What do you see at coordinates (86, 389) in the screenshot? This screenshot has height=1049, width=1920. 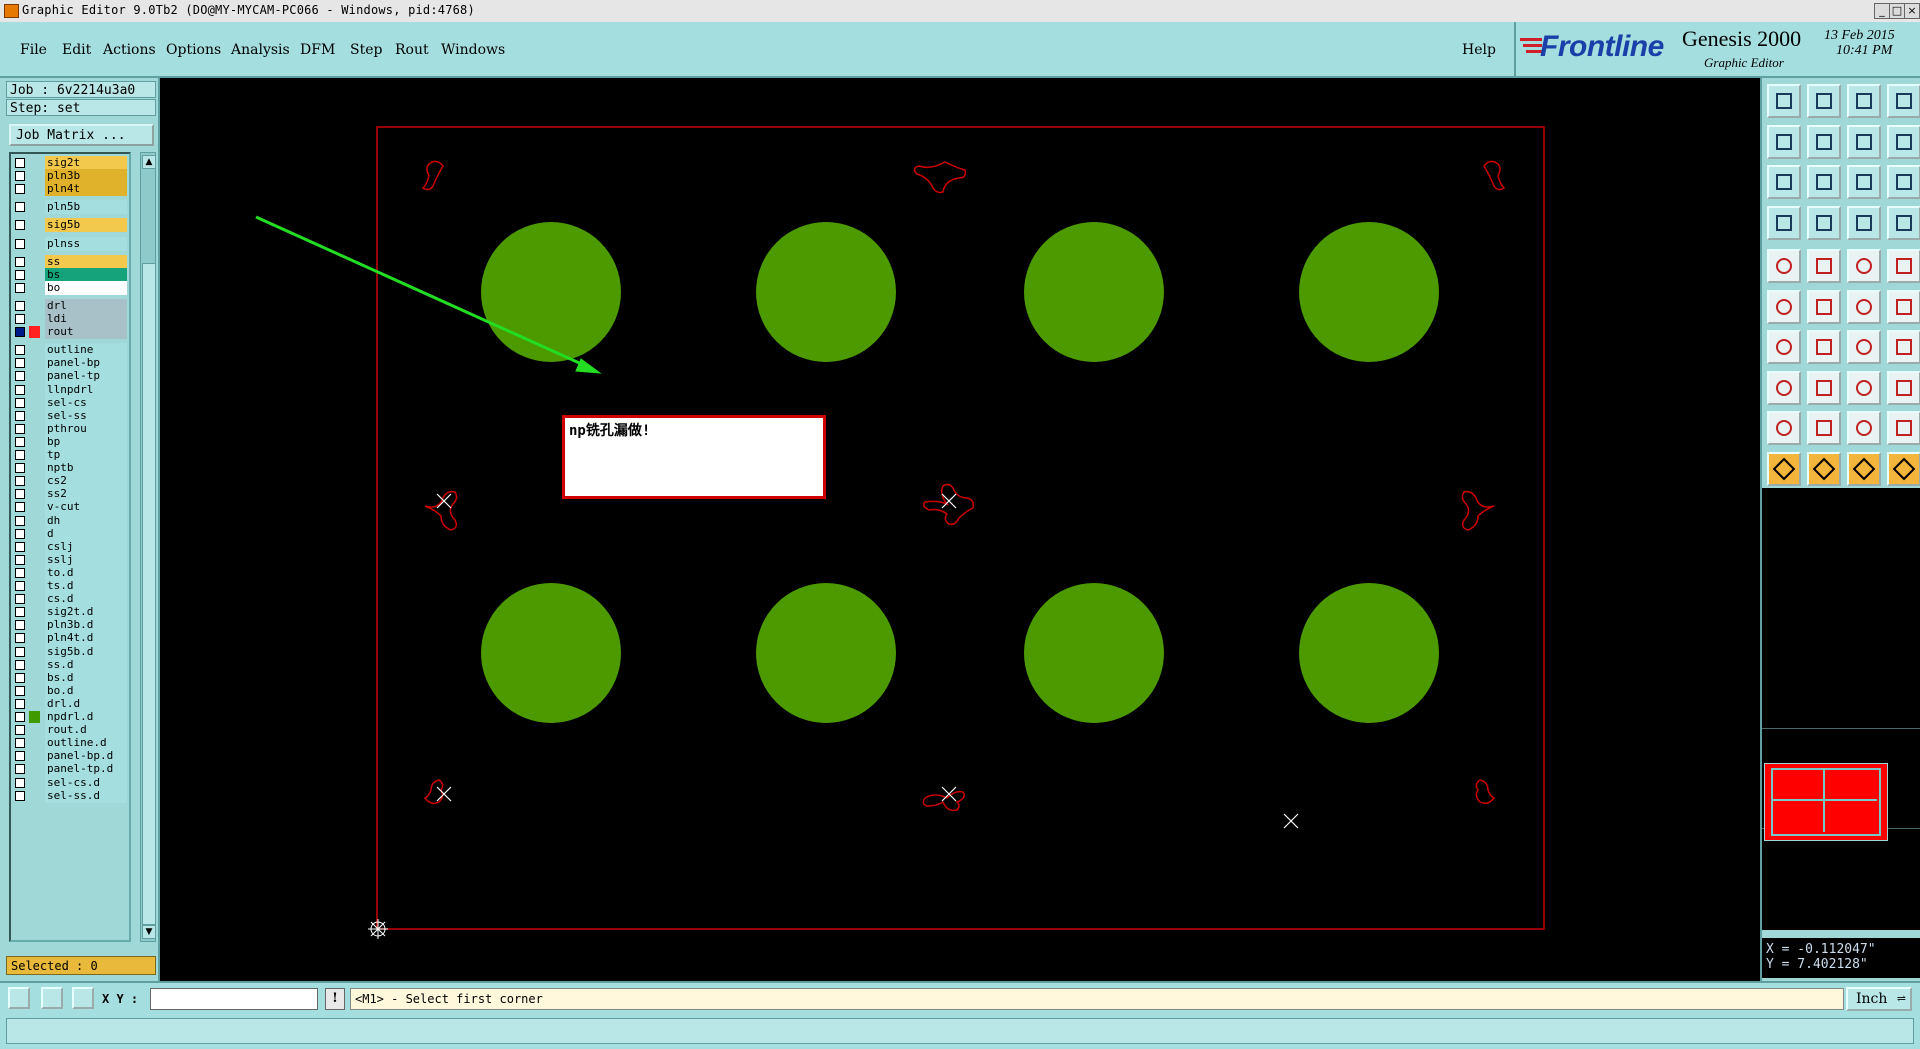 I see `layer-label: llnpdrl` at bounding box center [86, 389].